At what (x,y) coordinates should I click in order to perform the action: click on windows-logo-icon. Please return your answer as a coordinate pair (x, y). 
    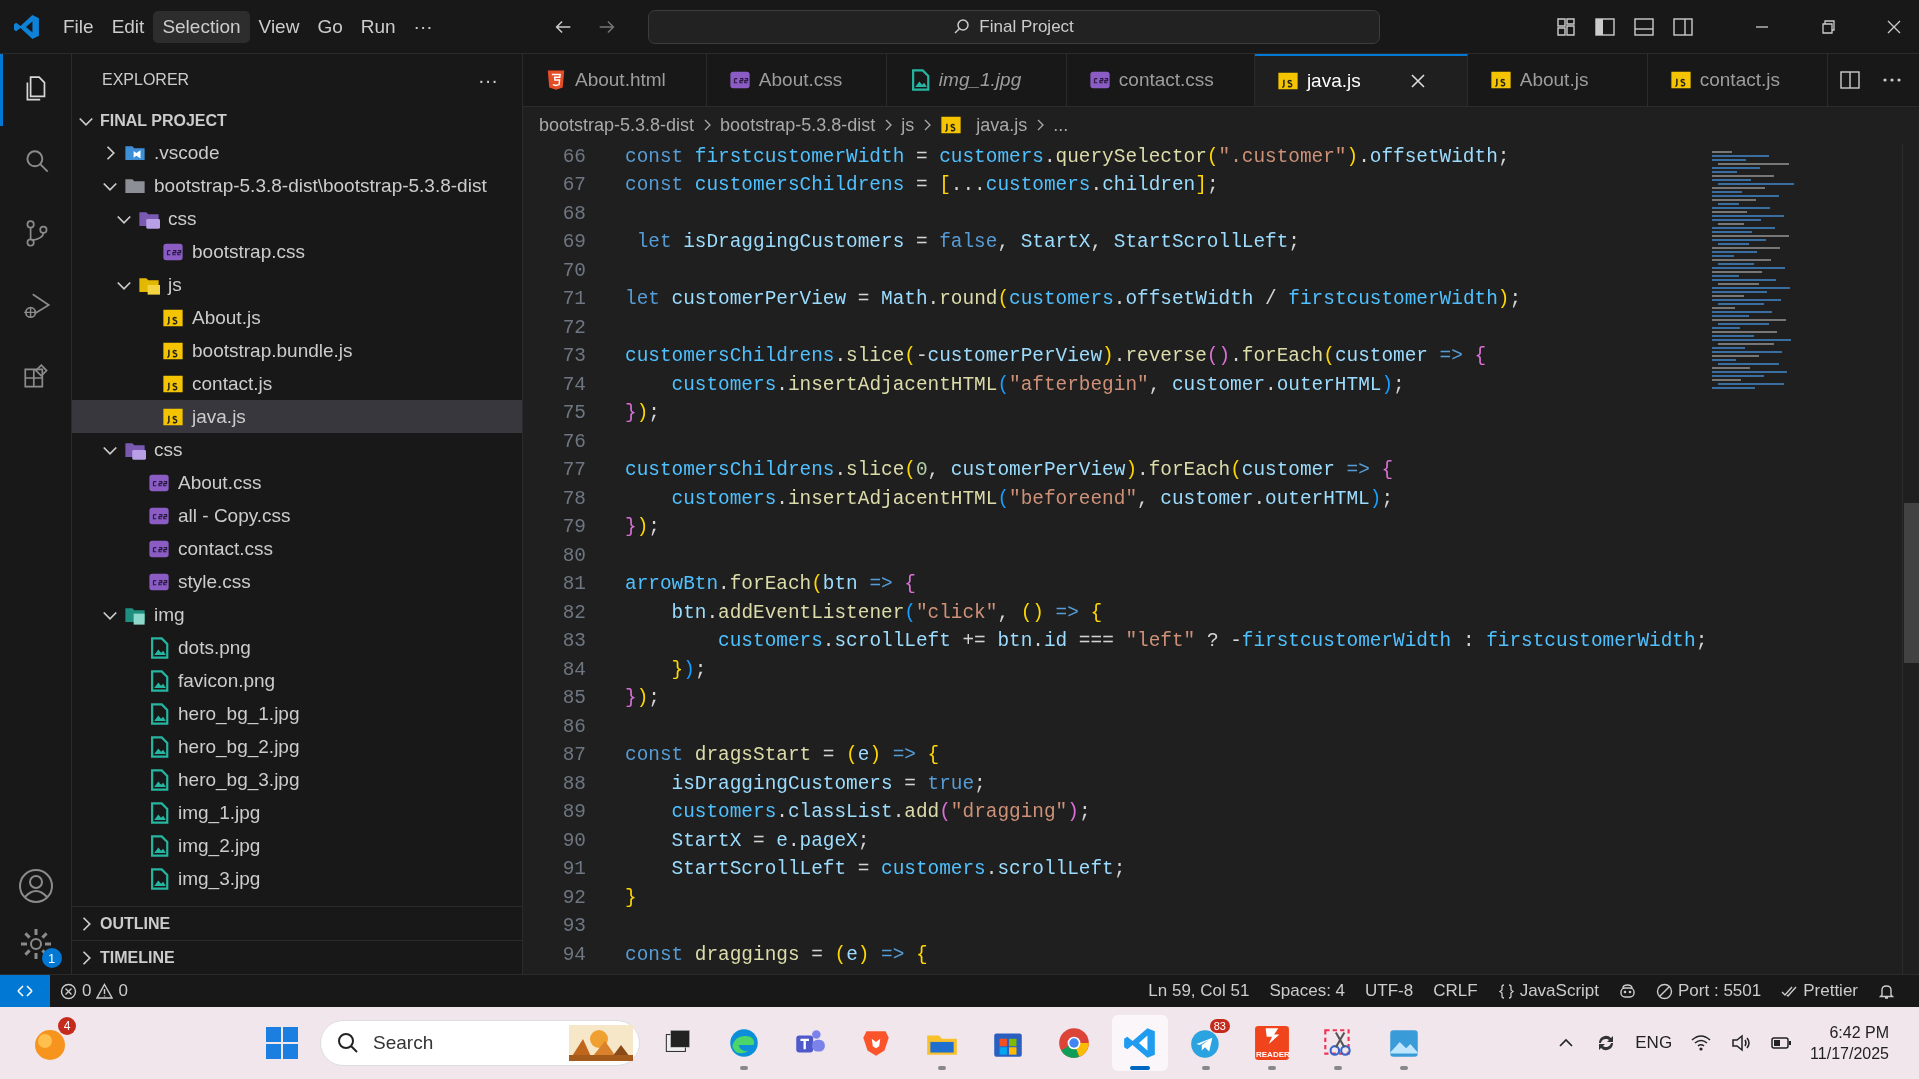
    Looking at the image, I should click on (282, 1043).